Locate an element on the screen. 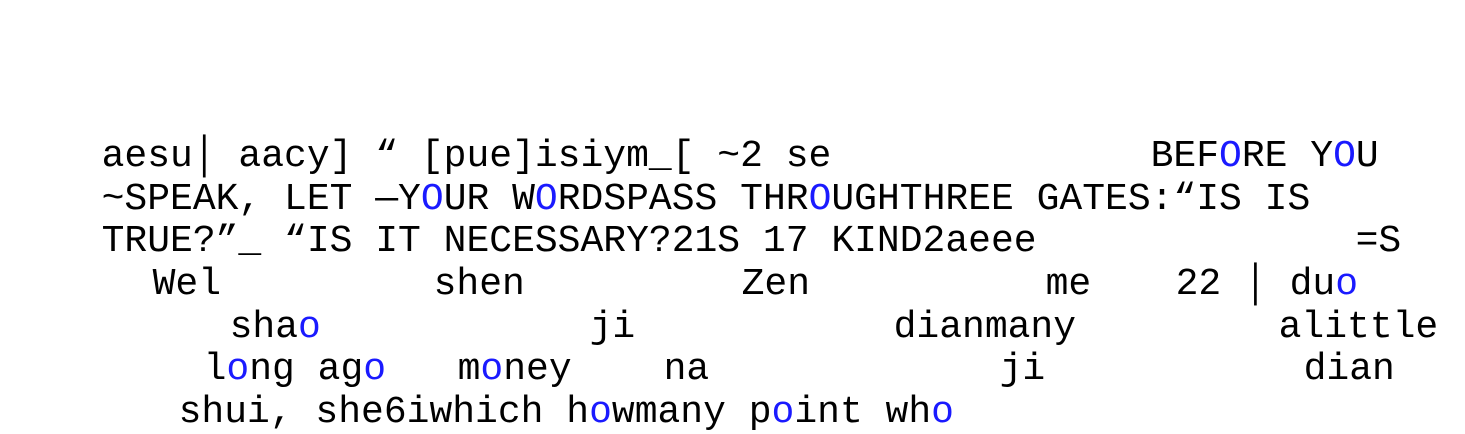  text-fragment: dian is located at coordinates (1349, 369).